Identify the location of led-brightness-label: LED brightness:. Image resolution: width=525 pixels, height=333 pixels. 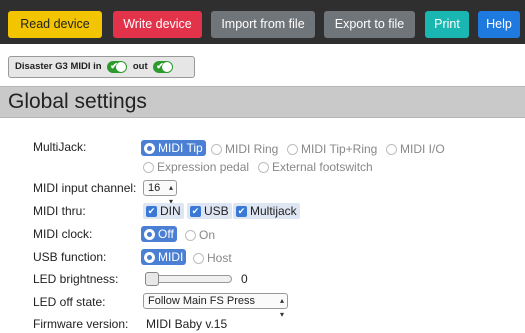
(76, 279).